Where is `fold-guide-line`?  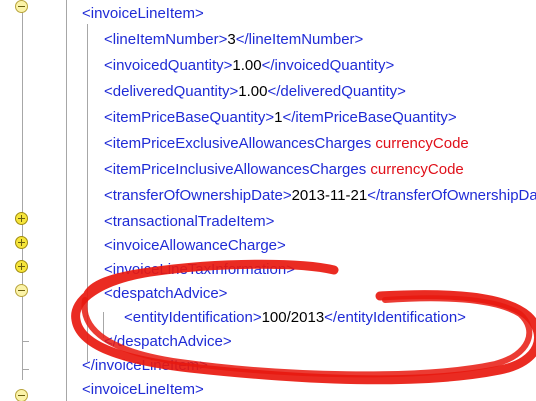
fold-guide-line is located at coordinates (22, 195).